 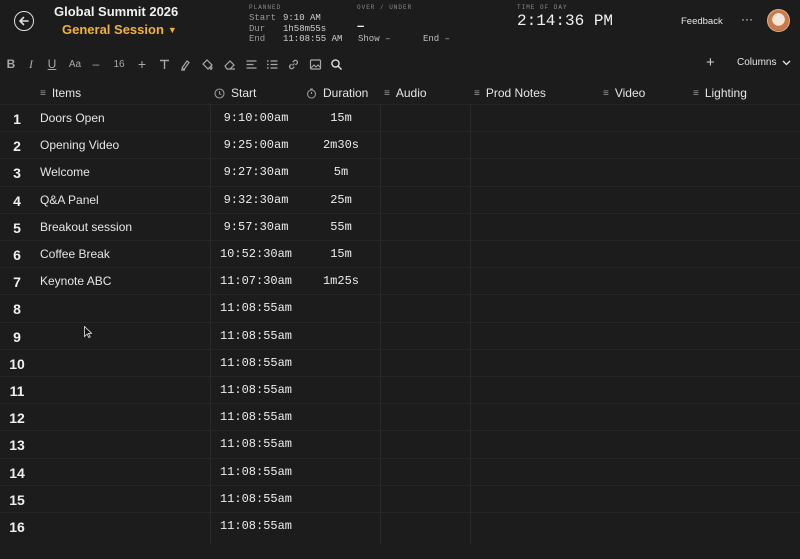 I want to click on planned-dur-value: 1h58m55s, so click(x=305, y=29).